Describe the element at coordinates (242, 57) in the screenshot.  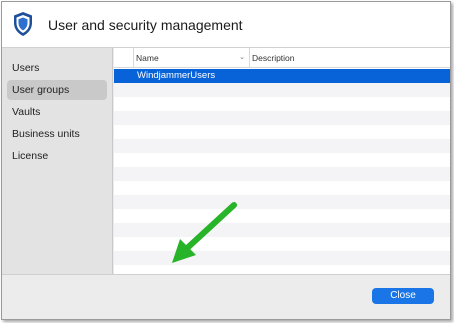
I see `chevron-down-icon: ⌄` at that location.